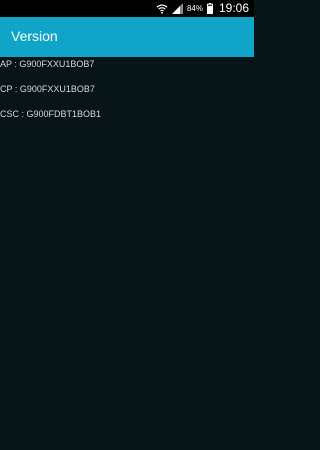 This screenshot has width=320, height=450. Describe the element at coordinates (127, 37) in the screenshot. I see `app-bar: Version` at that location.